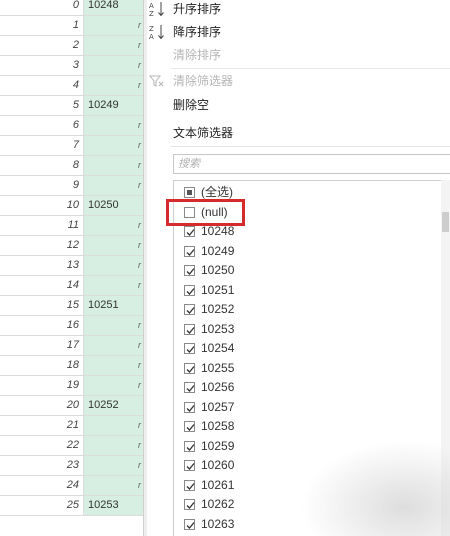 Image resolution: width=450 pixels, height=536 pixels. Describe the element at coordinates (151, 29) in the screenshot. I see `svg-text: Z` at that location.